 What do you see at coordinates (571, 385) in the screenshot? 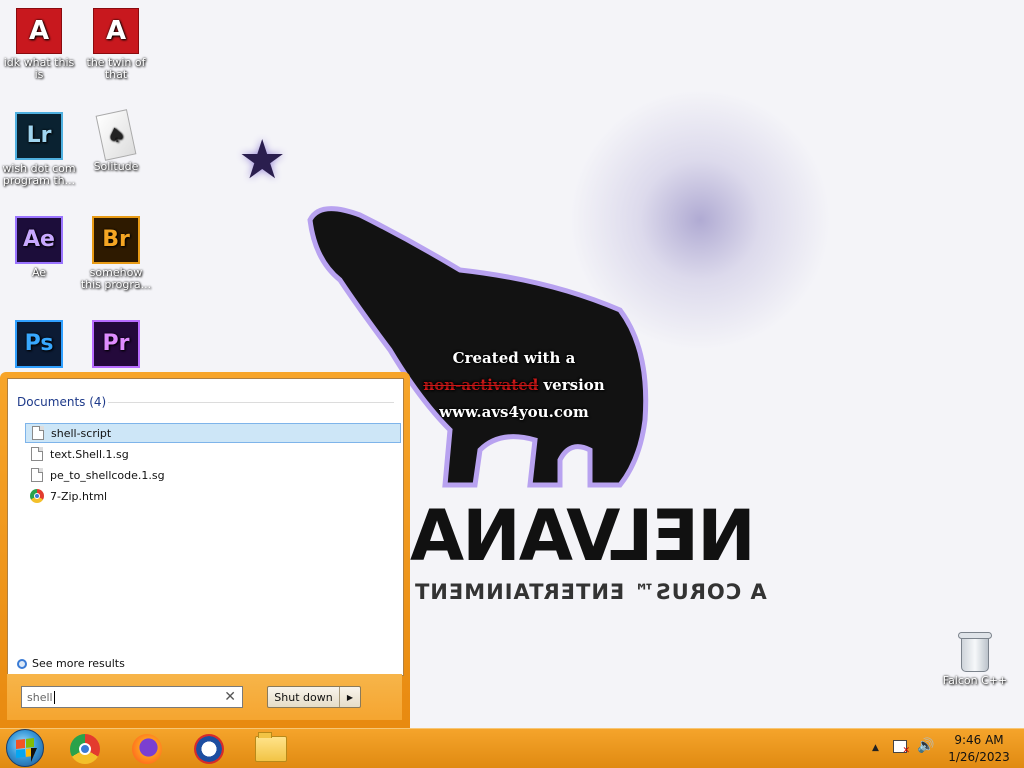
I see `watermark-rest-text: version` at bounding box center [571, 385].